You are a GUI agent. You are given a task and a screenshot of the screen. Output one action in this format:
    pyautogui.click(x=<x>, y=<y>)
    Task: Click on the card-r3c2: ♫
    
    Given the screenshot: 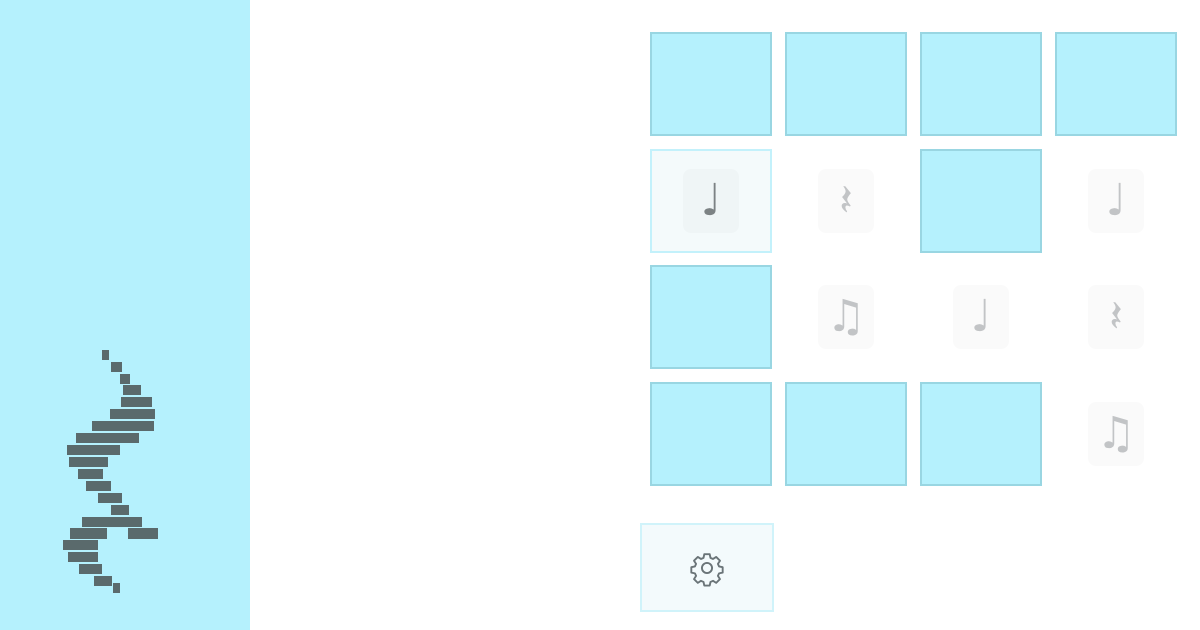 What is the action you would take?
    pyautogui.click(x=846, y=317)
    